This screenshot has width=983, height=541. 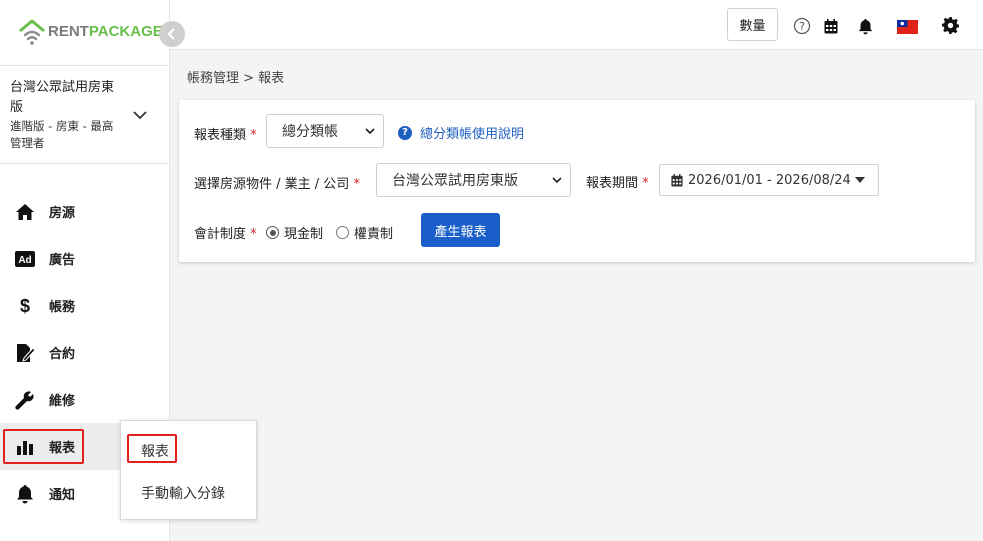 What do you see at coordinates (84, 352) in the screenshot?
I see `menu-item-contracts: 合約` at bounding box center [84, 352].